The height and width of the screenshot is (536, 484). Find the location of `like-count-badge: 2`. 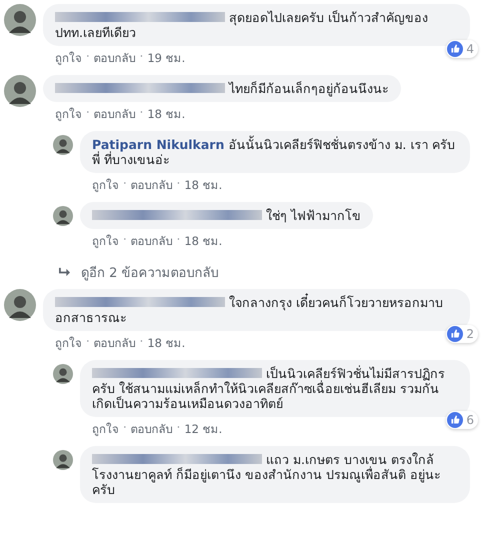

like-count-badge: 2 is located at coordinates (462, 334).